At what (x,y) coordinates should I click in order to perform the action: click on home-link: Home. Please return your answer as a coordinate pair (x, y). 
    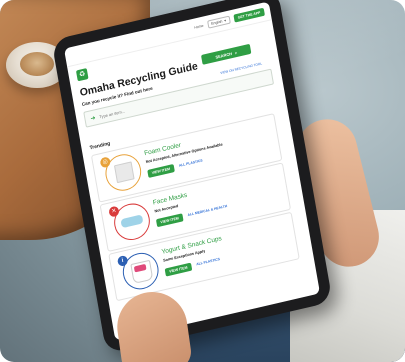
    Looking at the image, I should click on (199, 27).